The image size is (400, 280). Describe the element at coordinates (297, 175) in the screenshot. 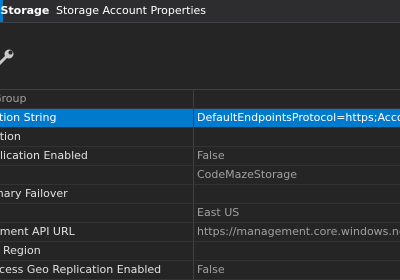

I see `property-value: CodeMazeStorage` at that location.